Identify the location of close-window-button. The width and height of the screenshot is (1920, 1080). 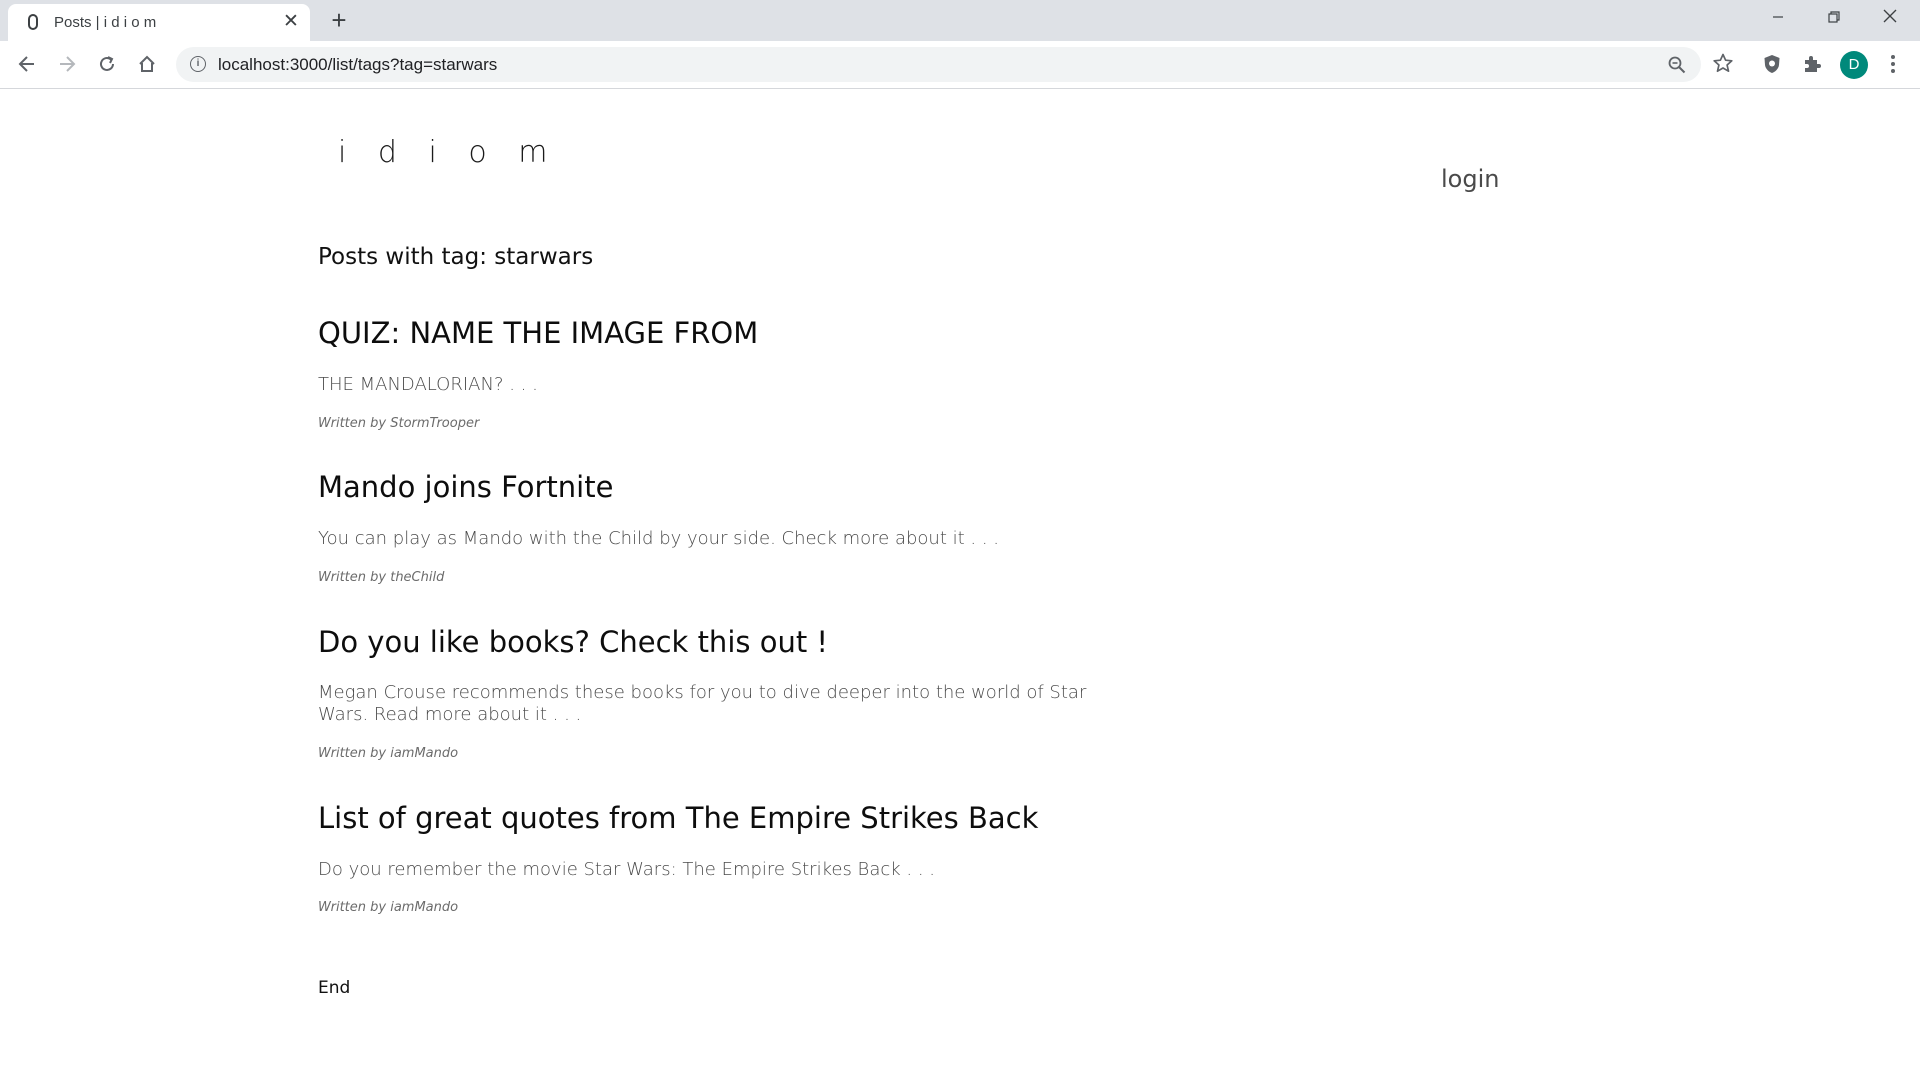
(1890, 19).